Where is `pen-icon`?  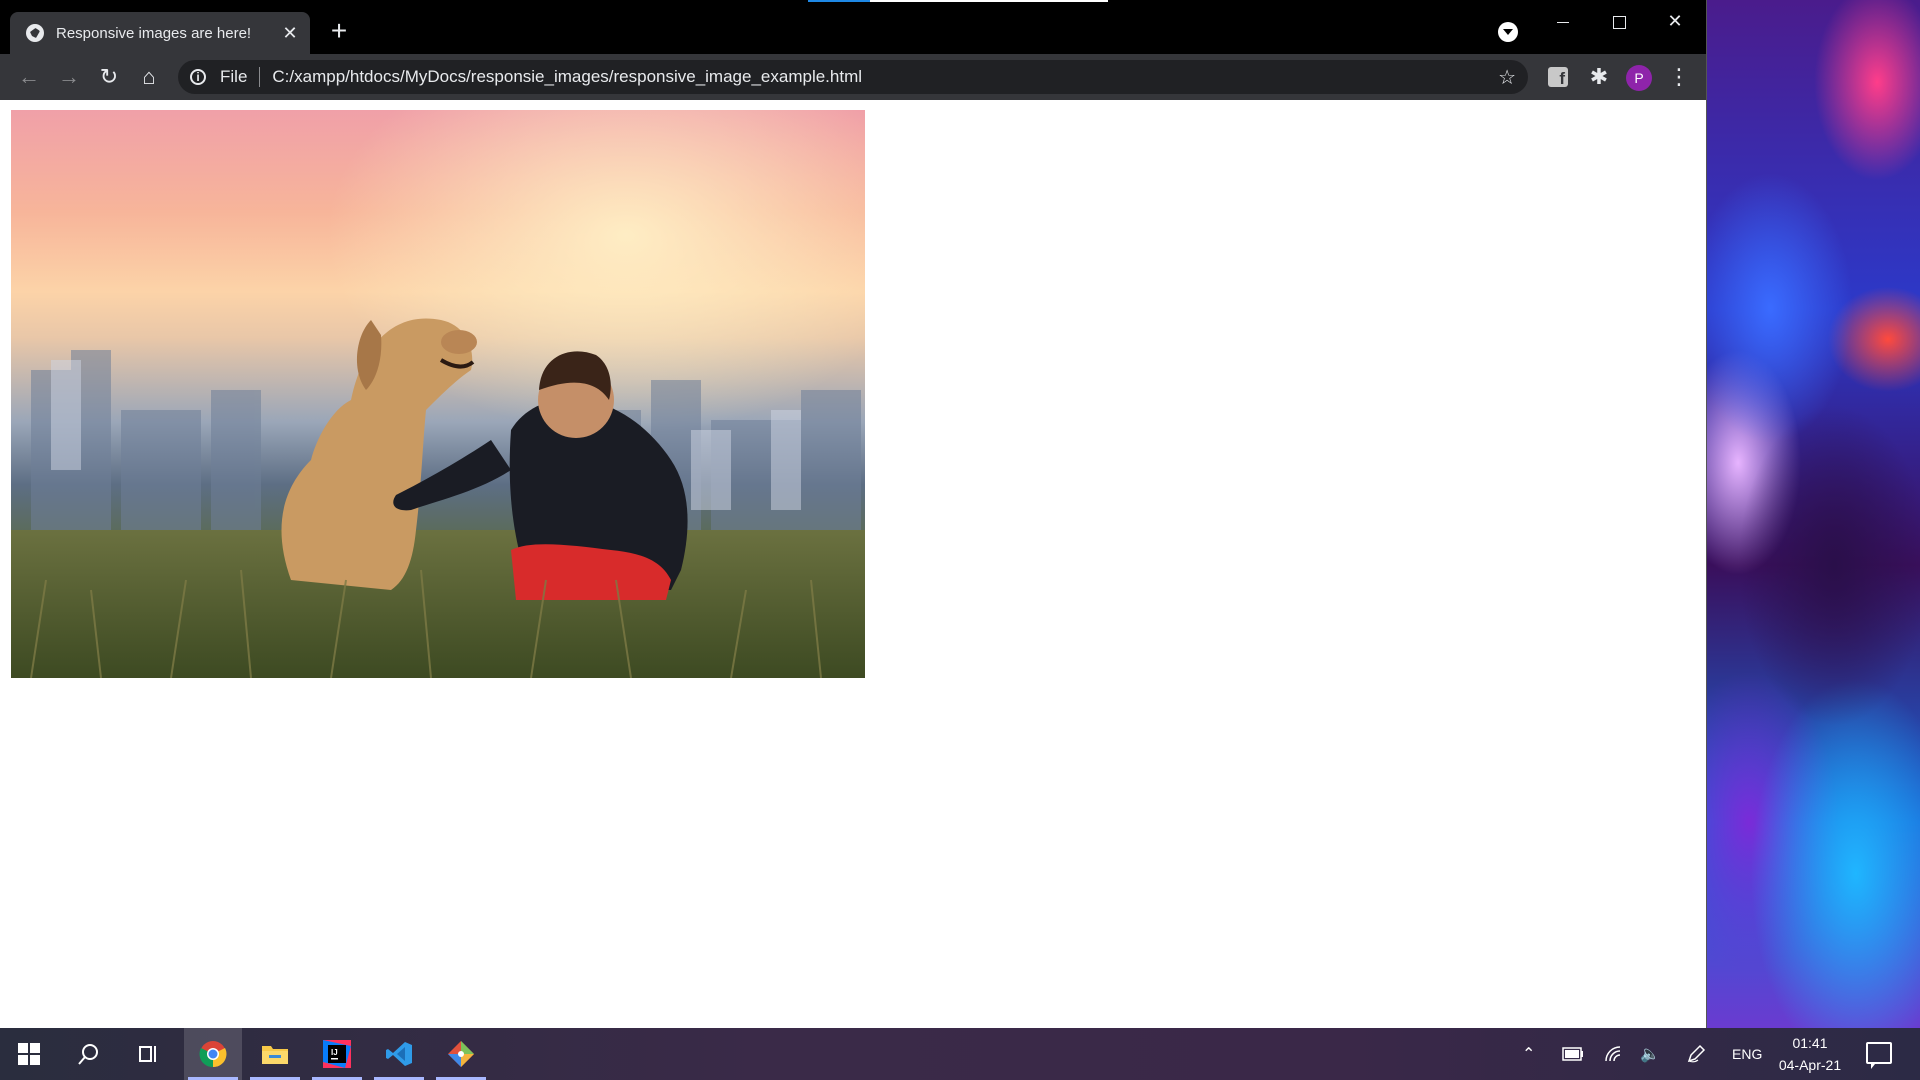
pen-icon is located at coordinates (1696, 1053).